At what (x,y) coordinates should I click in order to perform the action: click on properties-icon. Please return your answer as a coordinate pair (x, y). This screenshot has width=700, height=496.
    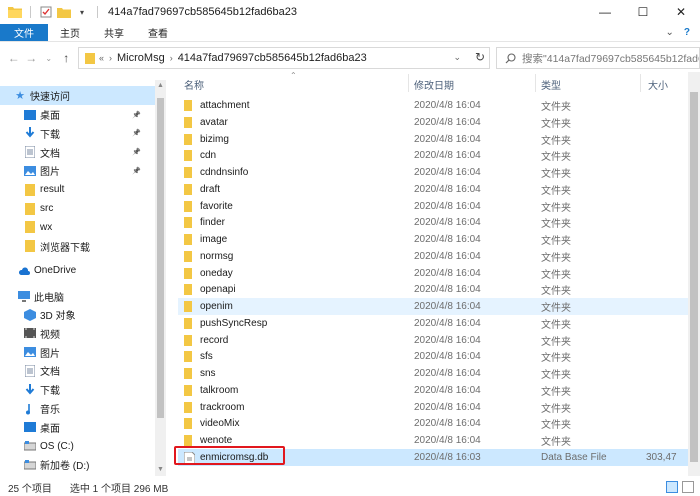
    Looking at the image, I should click on (46, 12).